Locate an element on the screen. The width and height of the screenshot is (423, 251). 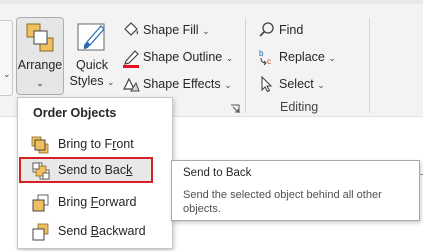
editing-group-label: Editing is located at coordinates (299, 107).